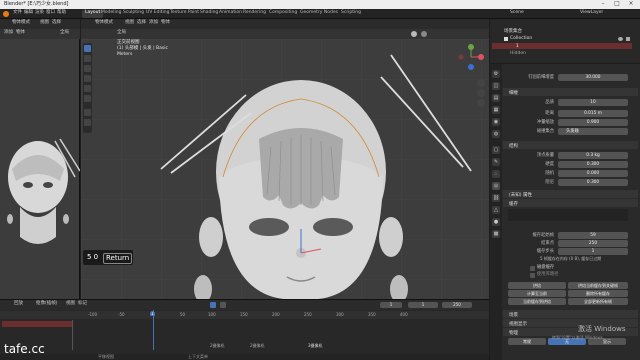  What do you see at coordinates (496, 174) in the screenshot?
I see `particles-tab-icon: ∴` at bounding box center [496, 174].